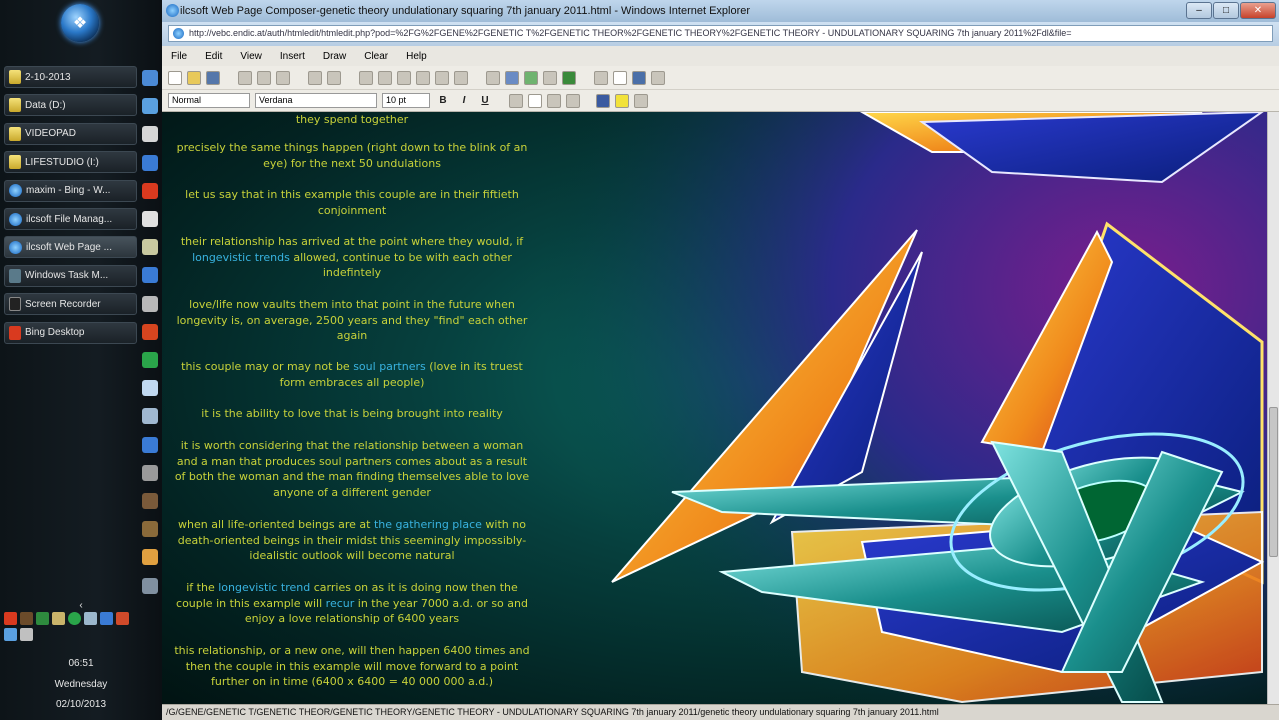 The image size is (1279, 720). Describe the element at coordinates (603, 100) in the screenshot. I see `text-color-icon` at that location.